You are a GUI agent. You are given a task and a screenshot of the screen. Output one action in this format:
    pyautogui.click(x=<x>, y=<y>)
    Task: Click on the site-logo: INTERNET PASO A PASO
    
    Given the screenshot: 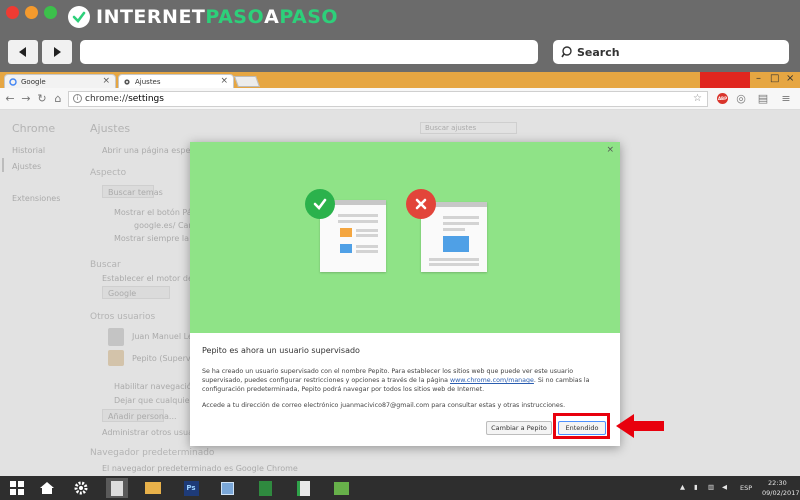 What is the action you would take?
    pyautogui.click(x=203, y=17)
    